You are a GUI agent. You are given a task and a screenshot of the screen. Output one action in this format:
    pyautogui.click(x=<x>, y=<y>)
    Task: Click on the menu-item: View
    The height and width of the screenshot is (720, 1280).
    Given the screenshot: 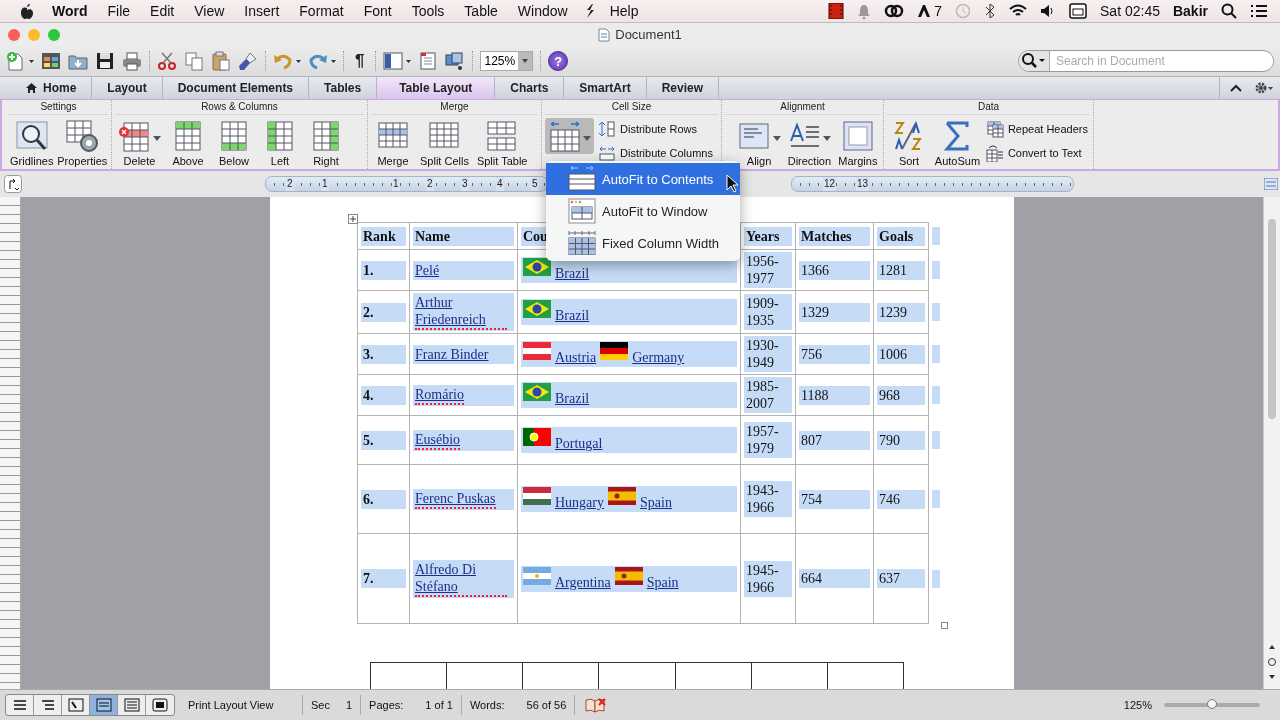 What is the action you would take?
    pyautogui.click(x=209, y=11)
    